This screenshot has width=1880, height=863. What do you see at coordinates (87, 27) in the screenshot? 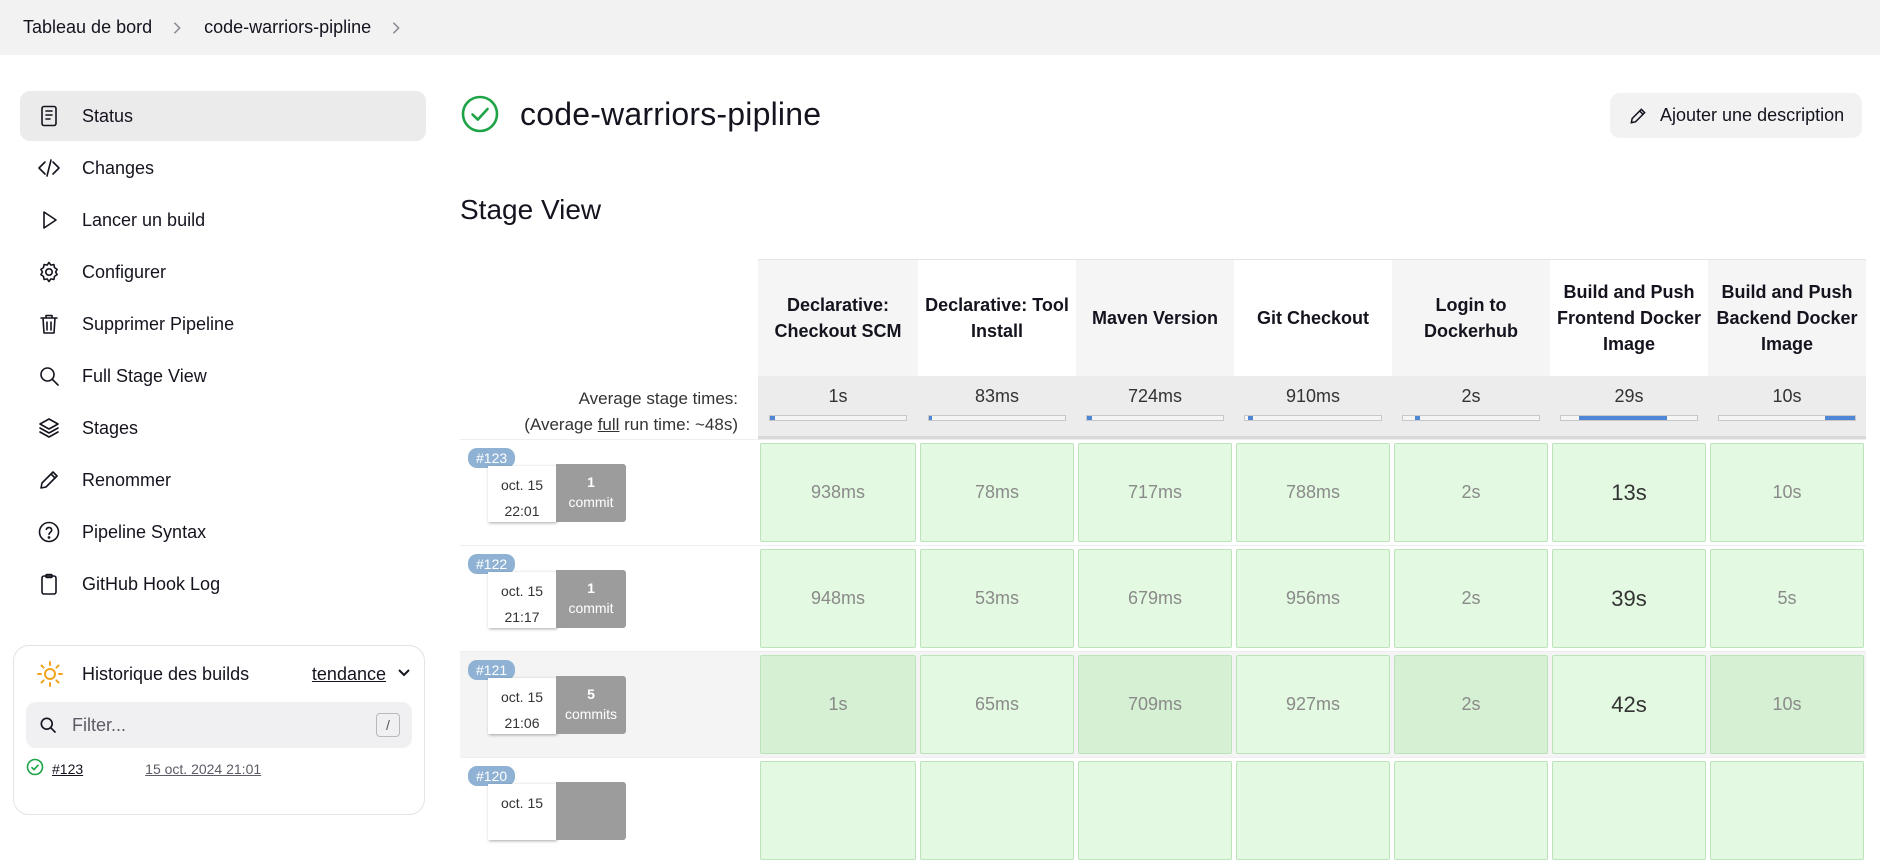
I see `breadcrumb-dashboard: Tableau de bord` at bounding box center [87, 27].